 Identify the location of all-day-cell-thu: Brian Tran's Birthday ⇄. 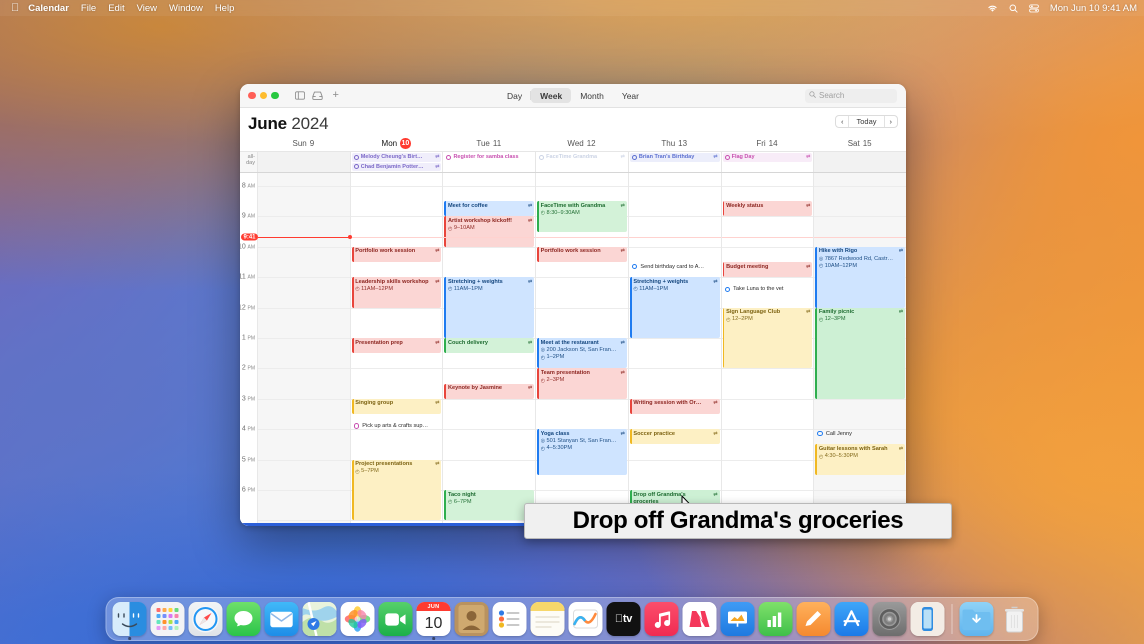
(674, 162).